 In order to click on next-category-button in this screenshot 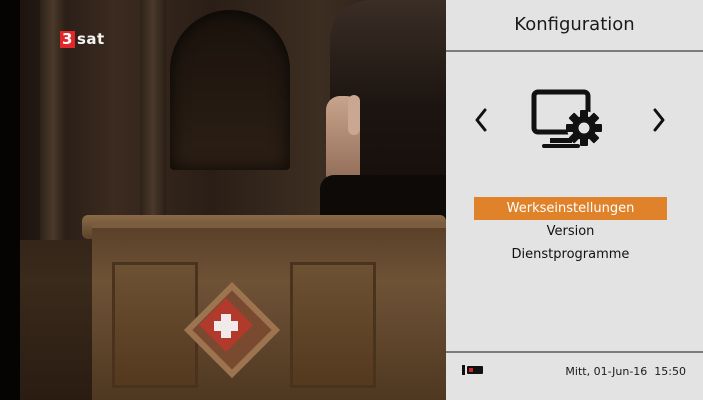, I will do `click(659, 120)`.